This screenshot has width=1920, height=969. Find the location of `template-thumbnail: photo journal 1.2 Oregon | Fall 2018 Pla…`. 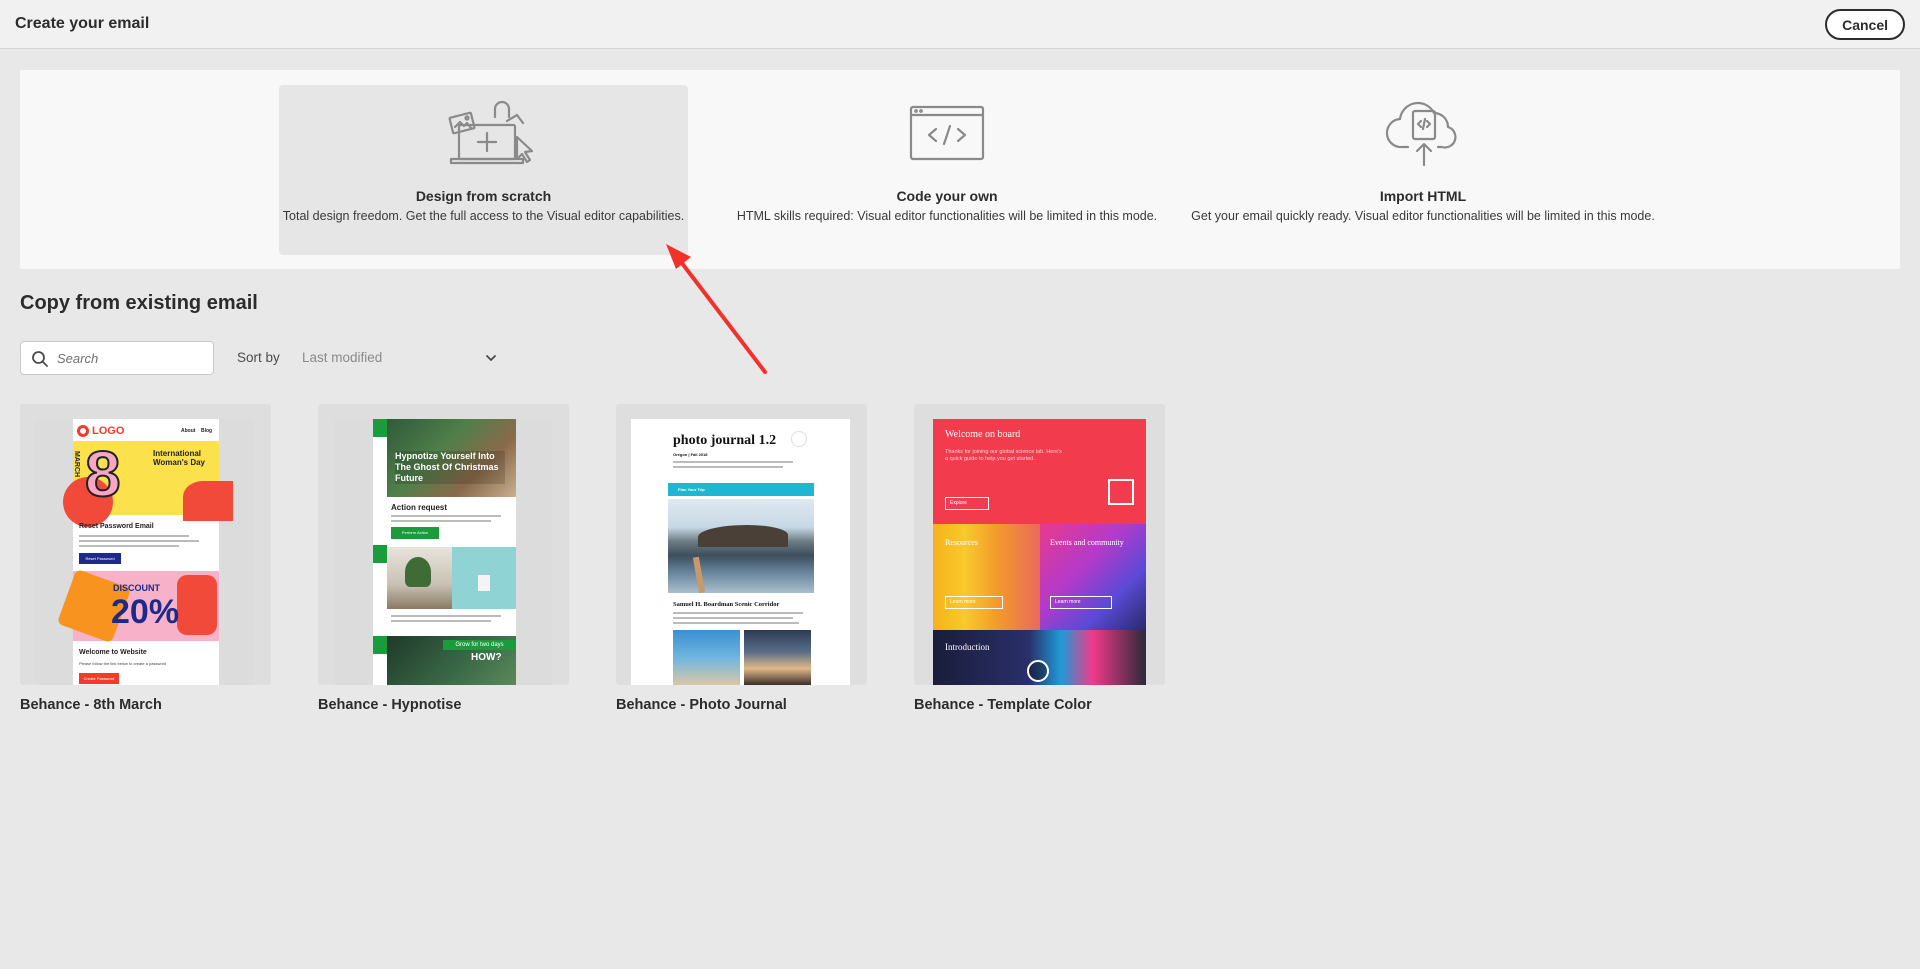

template-thumbnail: photo journal 1.2 Oregon | Fall 2018 Pla… is located at coordinates (741, 544).